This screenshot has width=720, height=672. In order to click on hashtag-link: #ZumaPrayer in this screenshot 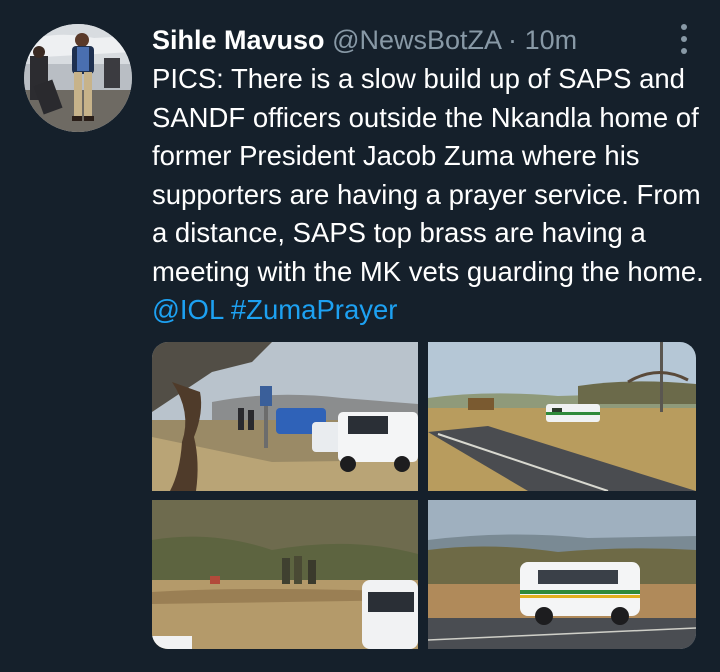, I will do `click(314, 309)`.